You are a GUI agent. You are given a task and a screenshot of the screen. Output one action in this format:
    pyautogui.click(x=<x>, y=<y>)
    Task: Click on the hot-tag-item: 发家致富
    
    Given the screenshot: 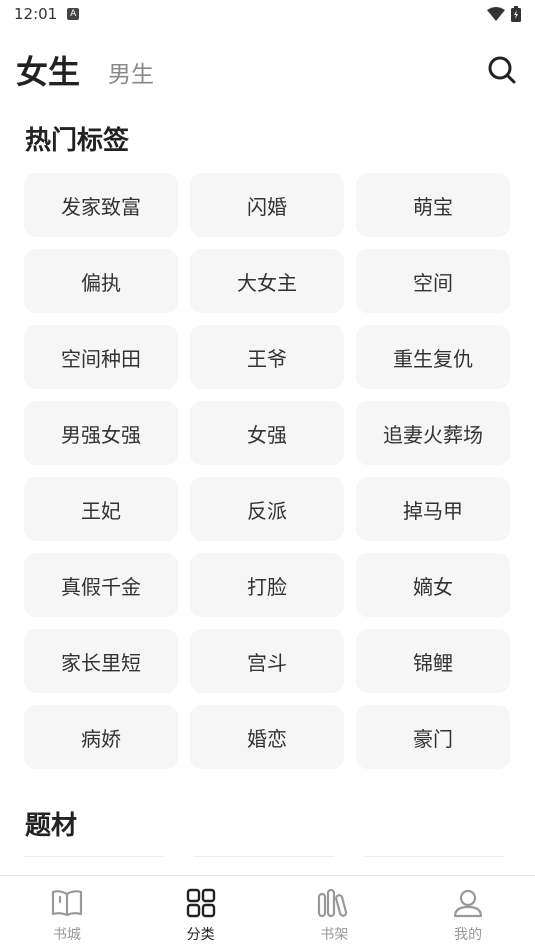 What is the action you would take?
    pyautogui.click(x=101, y=205)
    